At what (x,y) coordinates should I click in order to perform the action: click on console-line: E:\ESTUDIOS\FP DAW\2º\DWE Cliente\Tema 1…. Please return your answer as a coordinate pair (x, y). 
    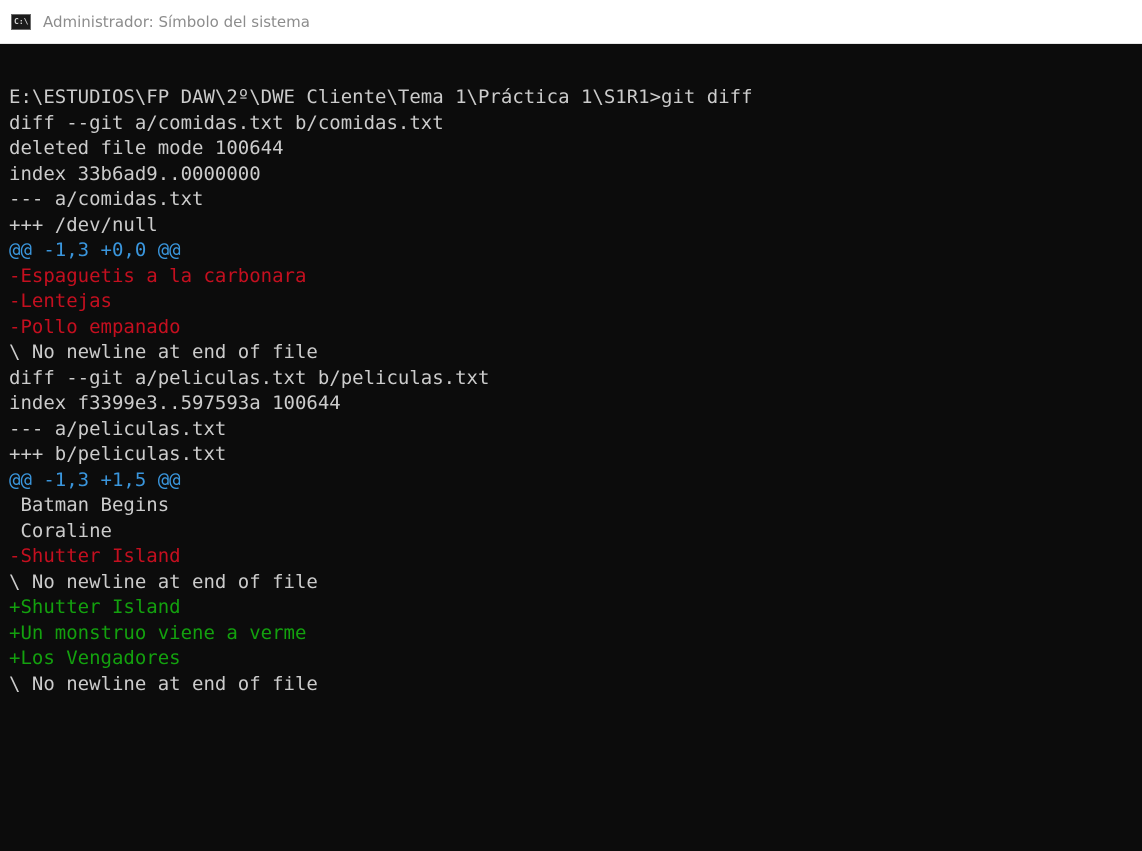
    Looking at the image, I should click on (381, 97).